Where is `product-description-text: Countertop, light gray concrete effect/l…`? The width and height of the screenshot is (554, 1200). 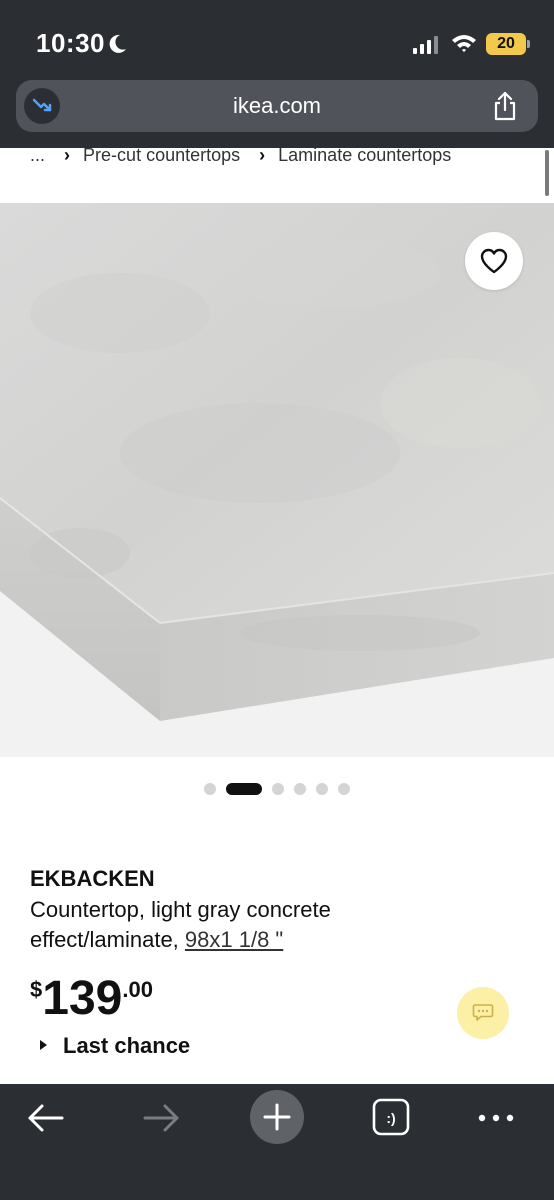
product-description-text: Countertop, light gray concrete effect/l… is located at coordinates (180, 924).